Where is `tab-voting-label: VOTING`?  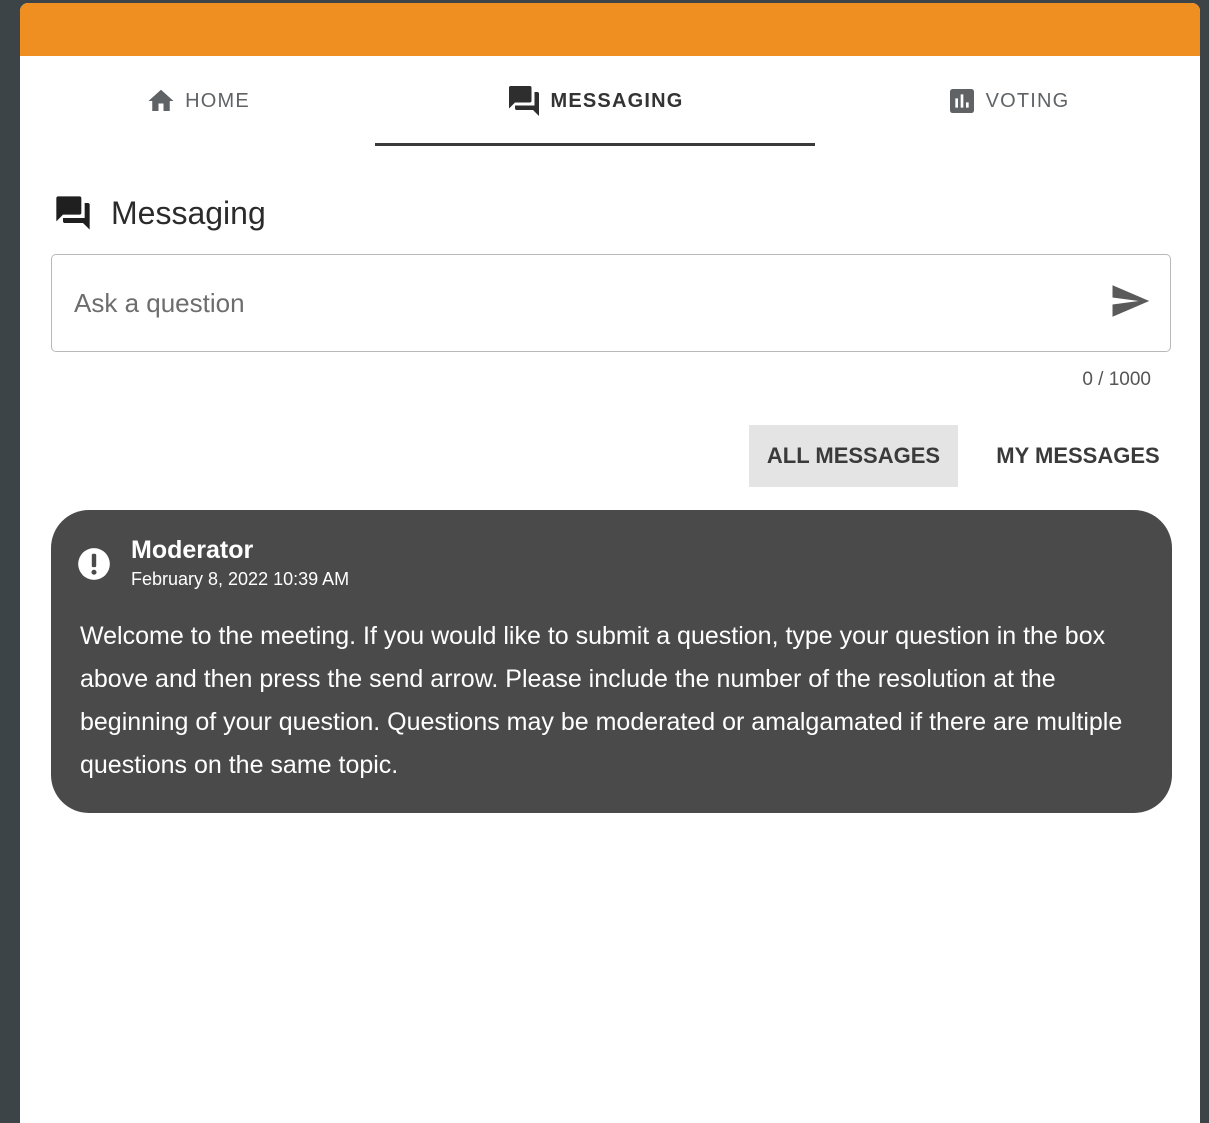
tab-voting-label: VOTING is located at coordinates (1027, 100).